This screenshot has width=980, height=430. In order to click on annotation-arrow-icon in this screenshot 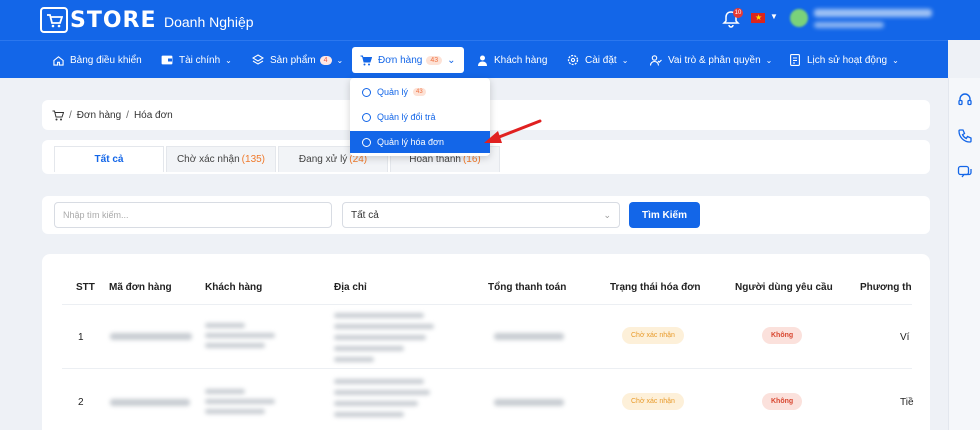, I will do `click(513, 131)`.